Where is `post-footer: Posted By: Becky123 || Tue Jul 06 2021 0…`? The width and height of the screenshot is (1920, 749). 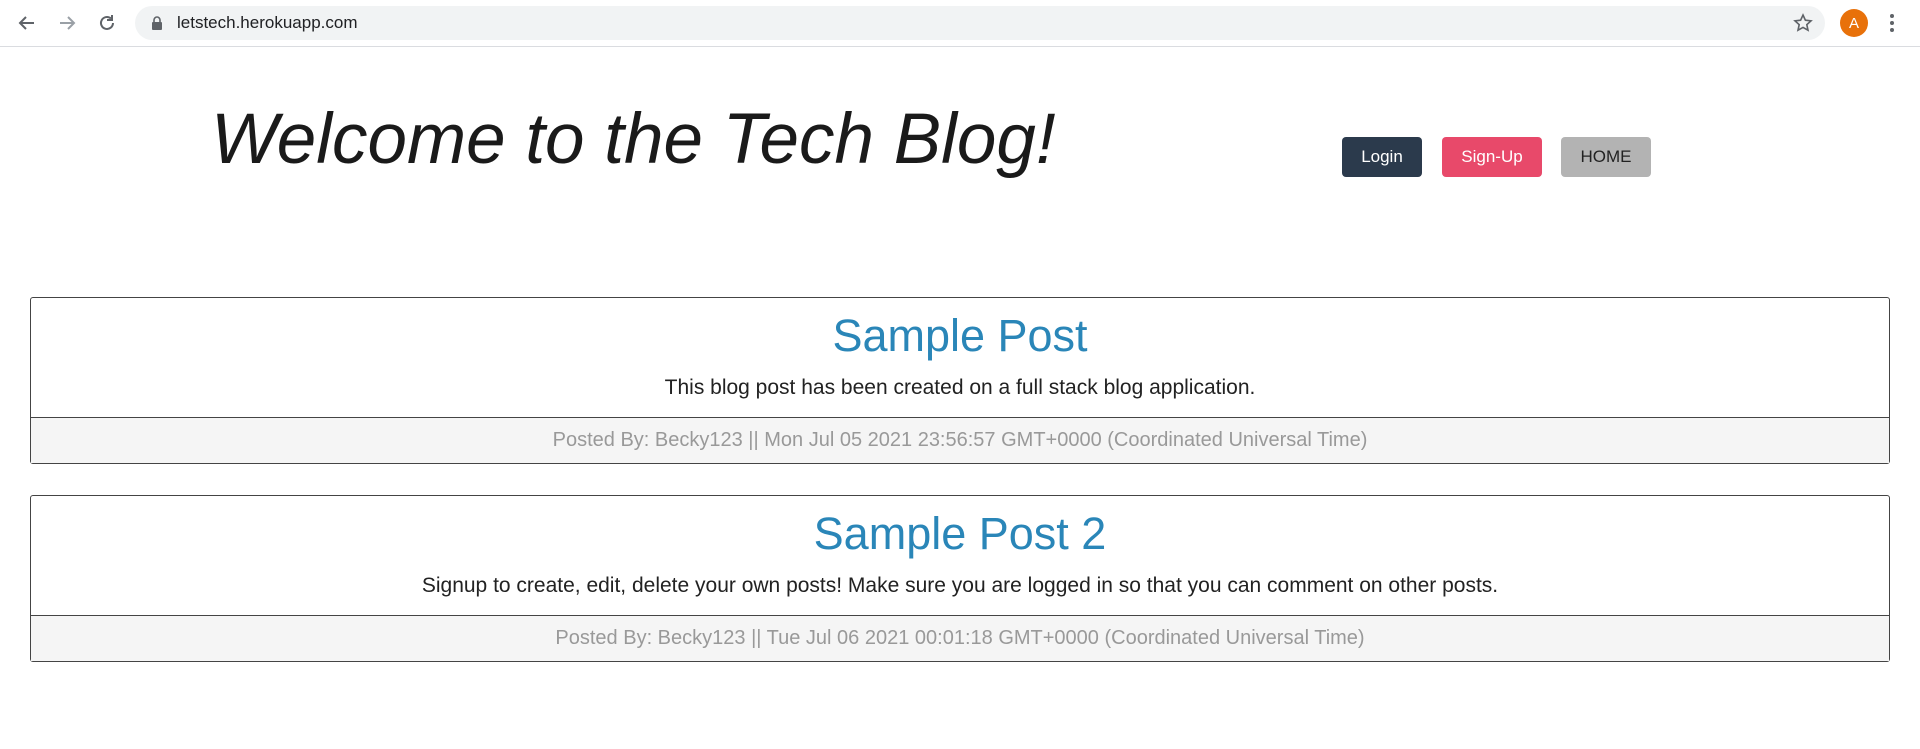
post-footer: Posted By: Becky123 || Tue Jul 06 2021 0… is located at coordinates (960, 638).